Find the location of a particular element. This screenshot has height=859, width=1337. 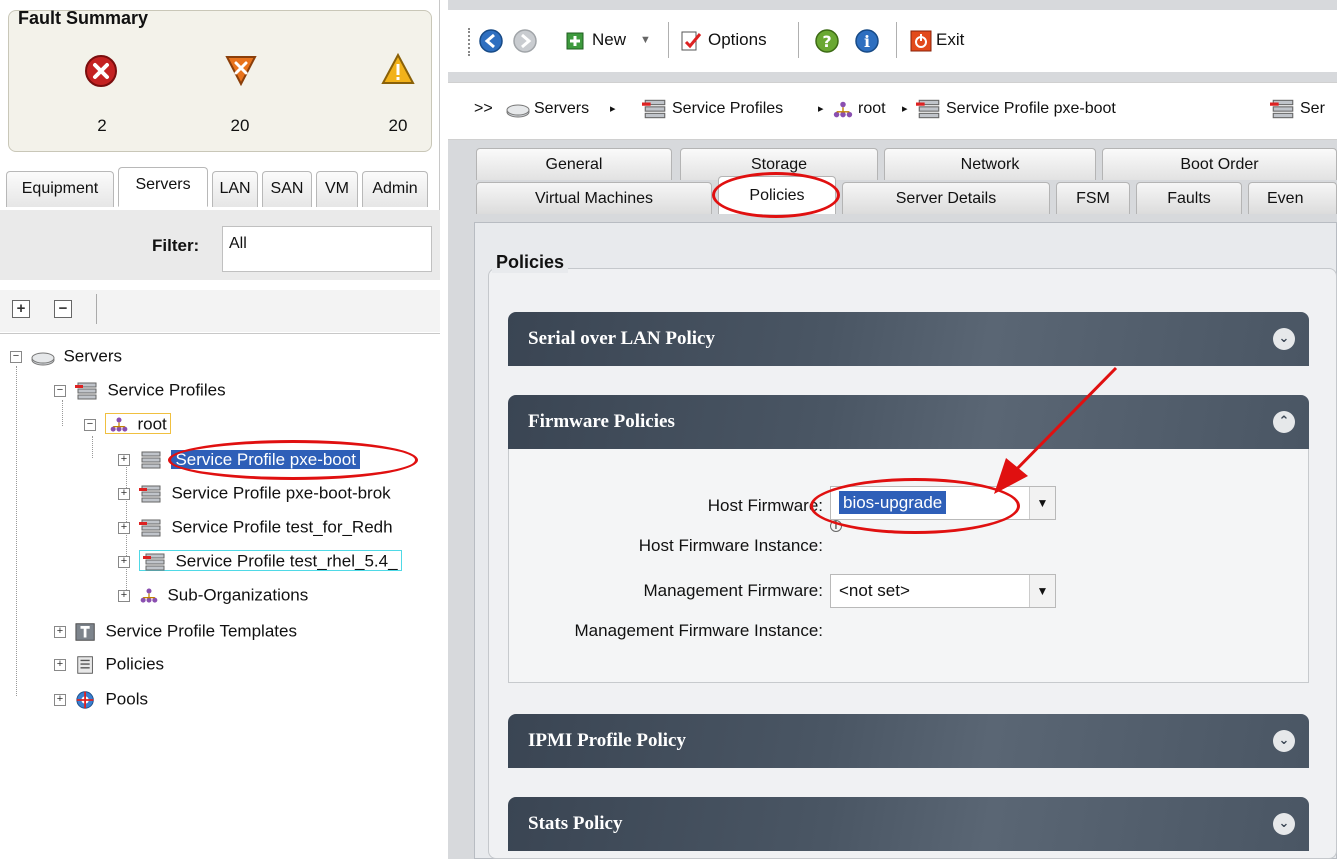

fault-summary-title: Fault Summary is located at coordinates (83, 18).